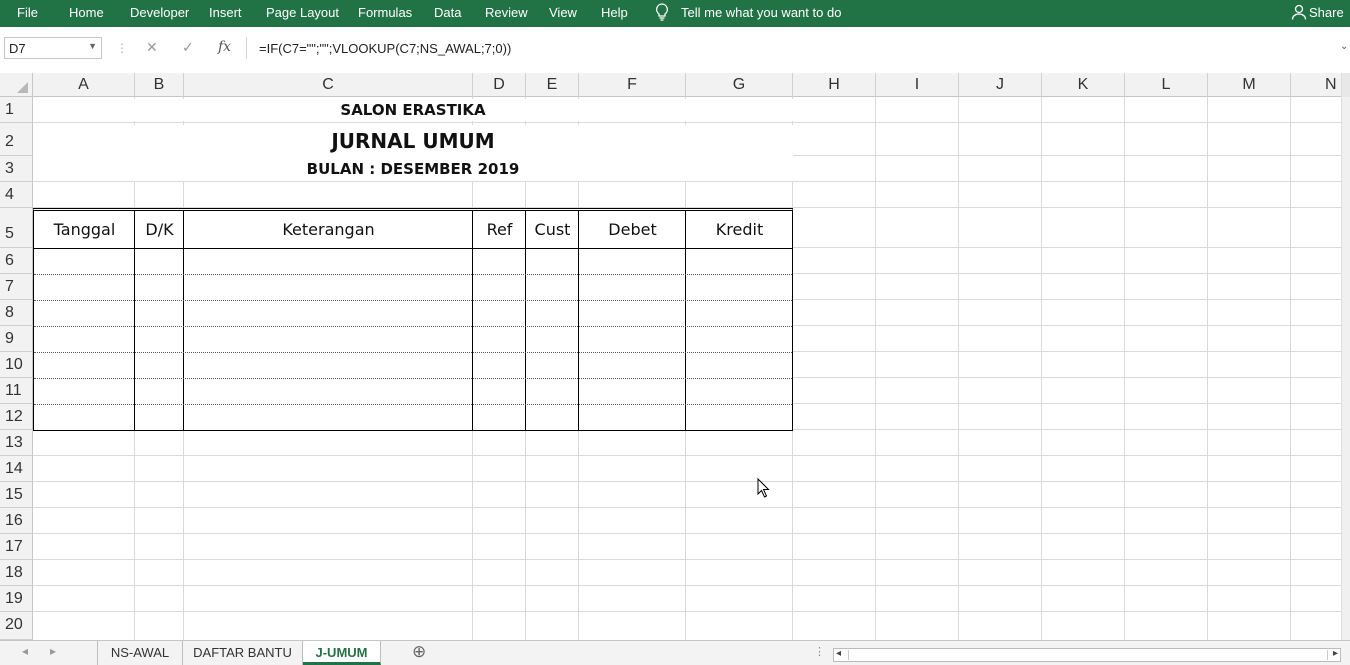  I want to click on header-cust: Cust, so click(552, 230).